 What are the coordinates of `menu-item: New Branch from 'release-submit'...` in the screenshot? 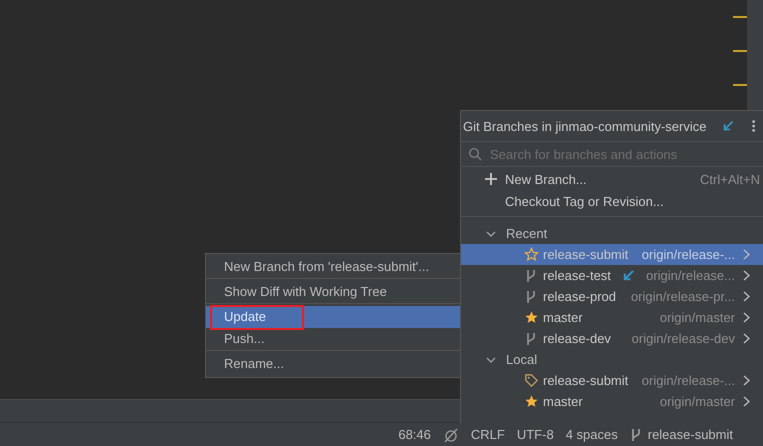 It's located at (333, 267).